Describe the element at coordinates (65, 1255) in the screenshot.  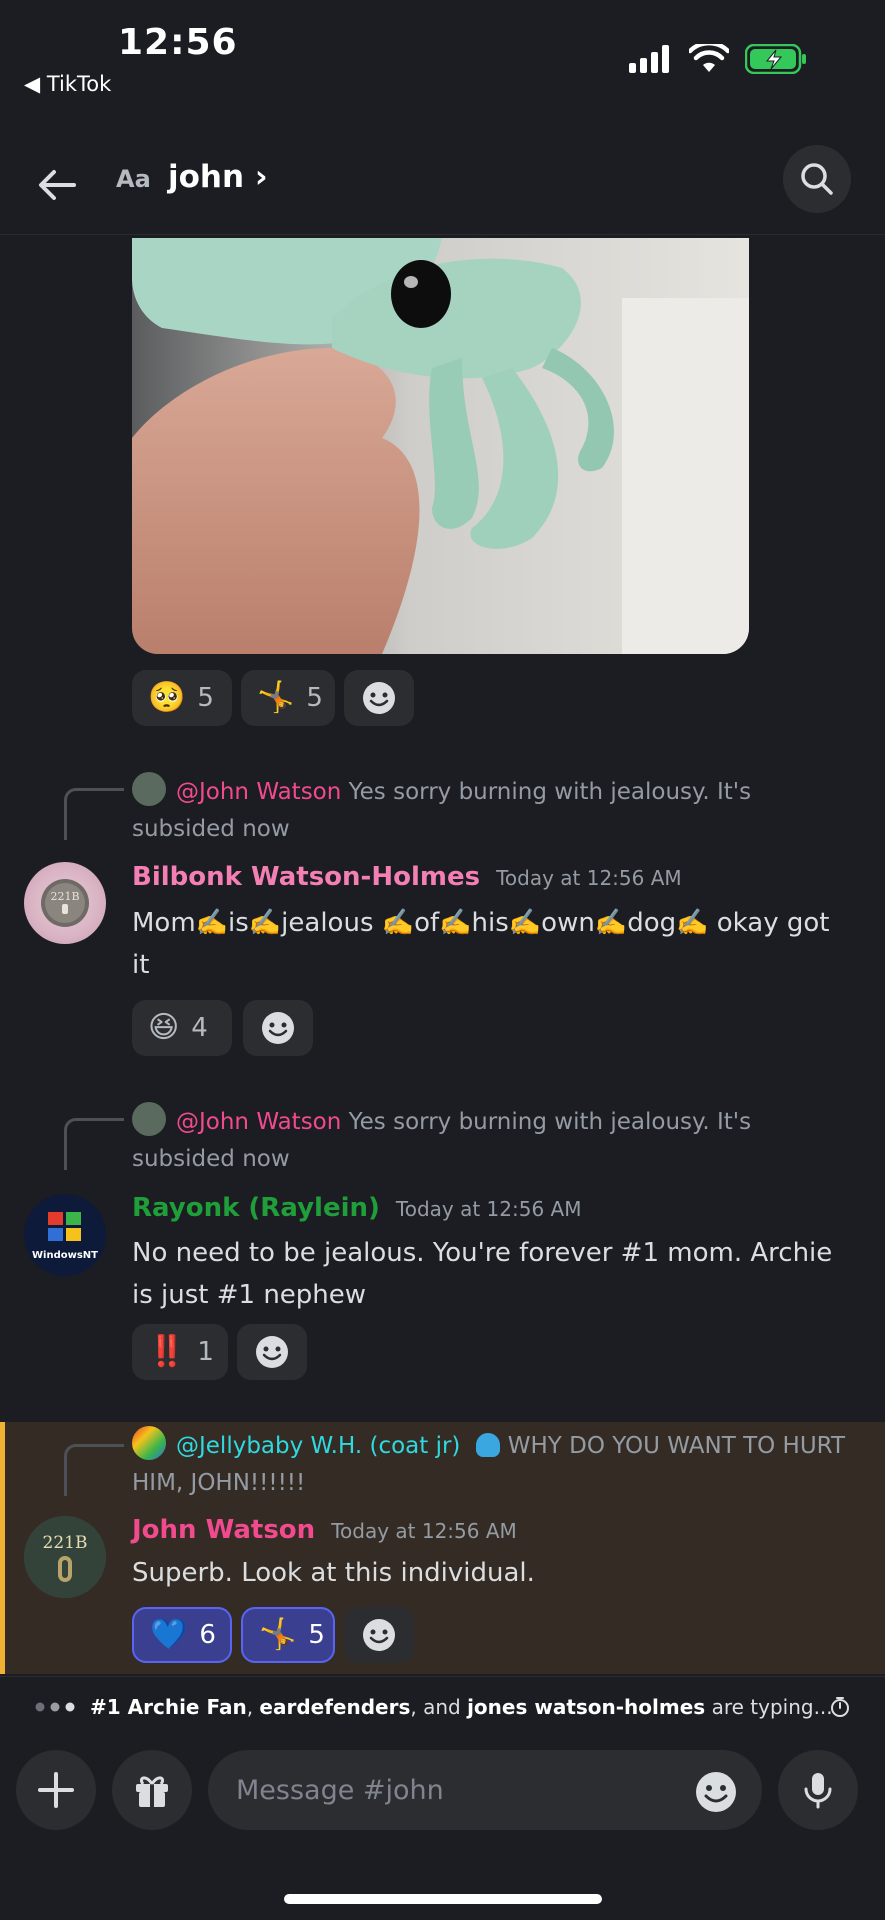
I see `svg-text: WindowsNT` at that location.